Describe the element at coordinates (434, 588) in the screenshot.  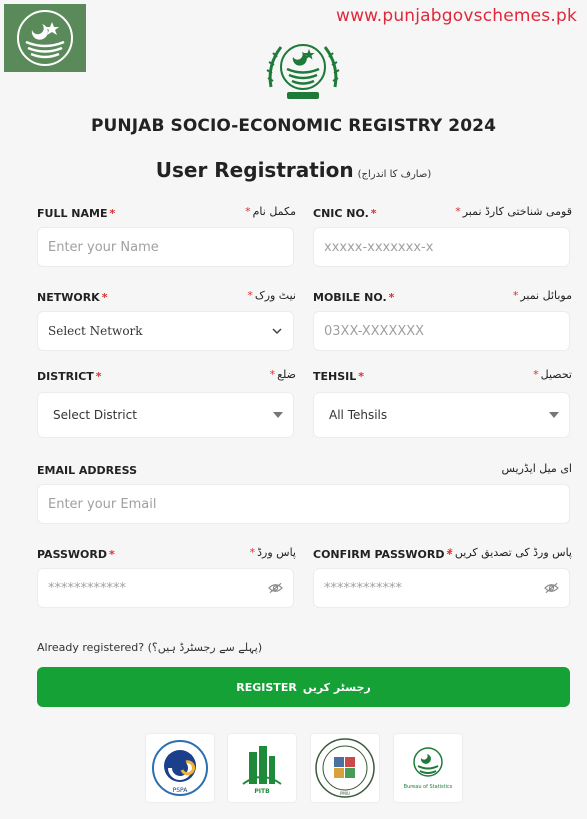
I see `confirm-password-input` at that location.